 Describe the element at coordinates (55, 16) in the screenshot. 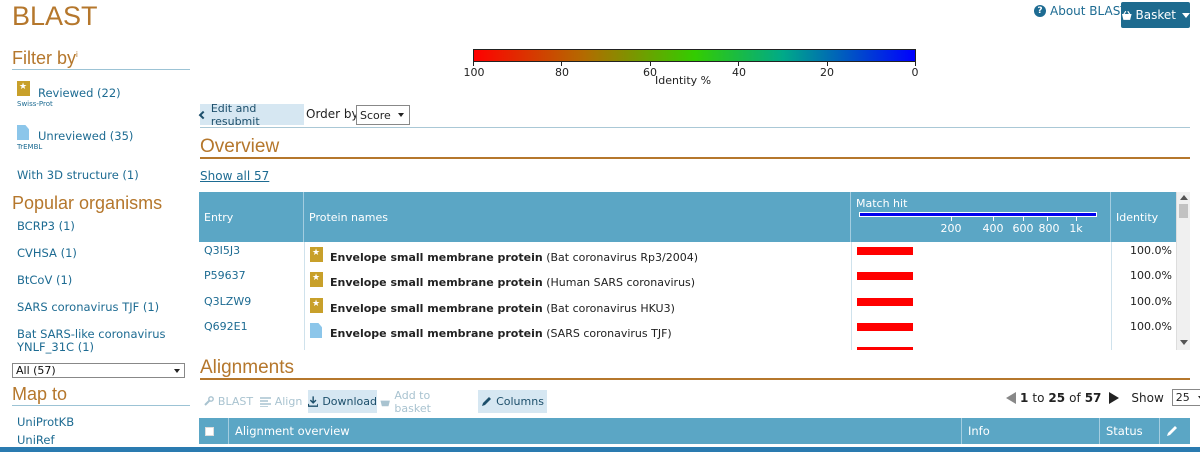

I see `page-title: BLAST` at that location.